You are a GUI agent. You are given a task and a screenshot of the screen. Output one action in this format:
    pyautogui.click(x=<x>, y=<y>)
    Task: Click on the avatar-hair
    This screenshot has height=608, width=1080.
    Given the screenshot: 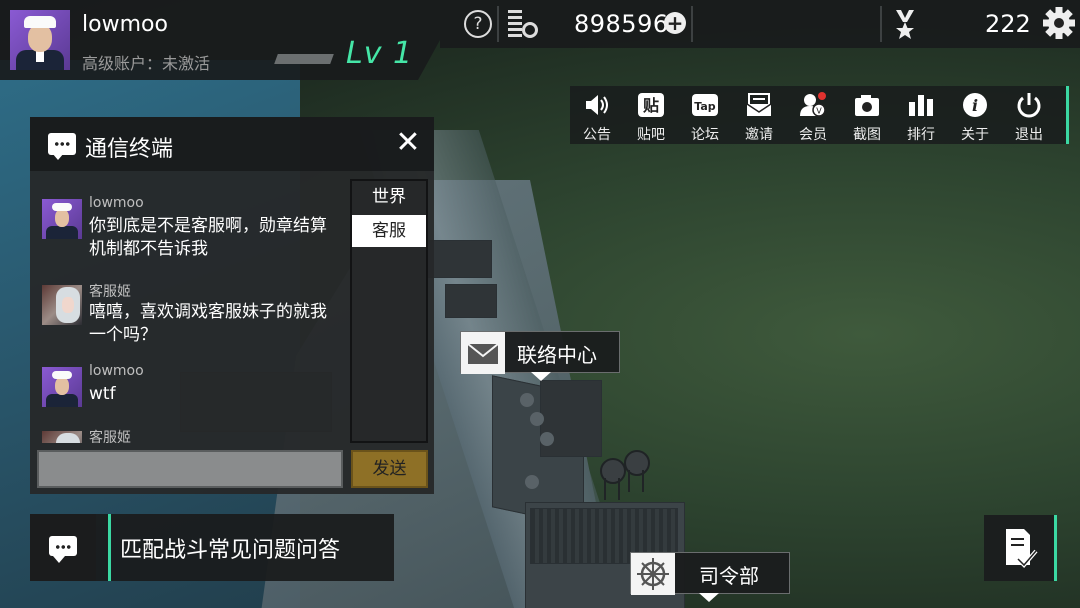 What is the action you would take?
    pyautogui.click(x=68, y=438)
    